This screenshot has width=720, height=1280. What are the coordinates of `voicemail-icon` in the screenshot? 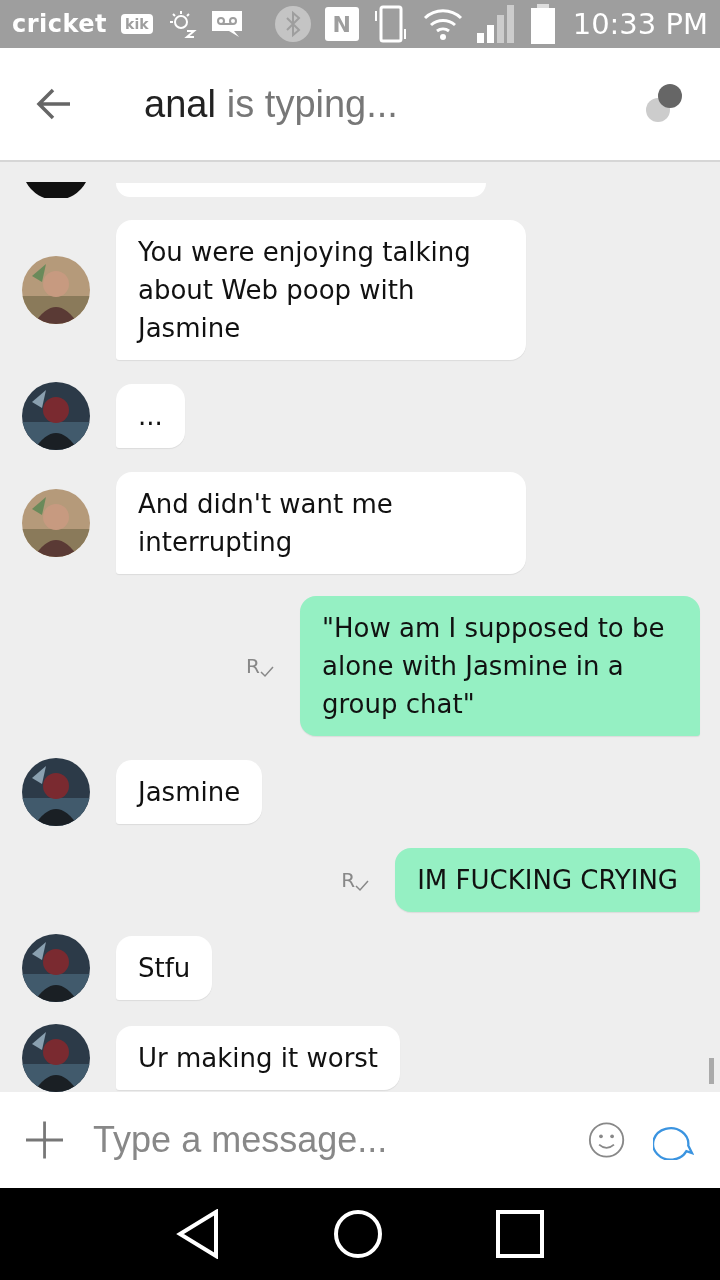 It's located at (226, 24).